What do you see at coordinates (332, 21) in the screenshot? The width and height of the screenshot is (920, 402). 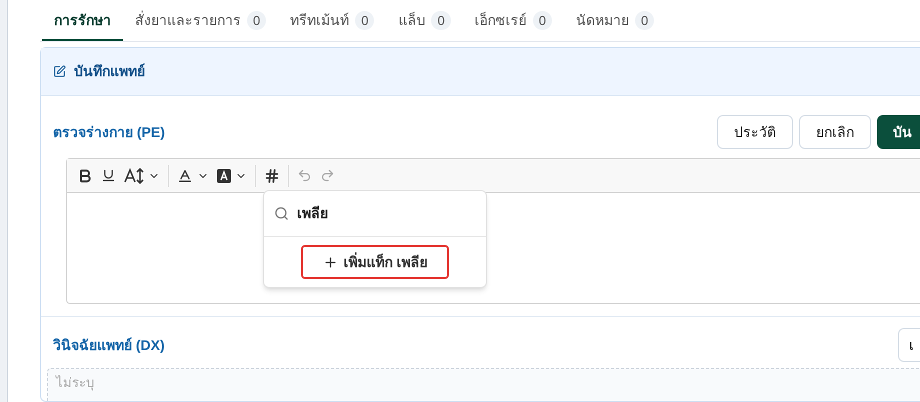 I see `tab: ทรีทเม้นท์ 0` at bounding box center [332, 21].